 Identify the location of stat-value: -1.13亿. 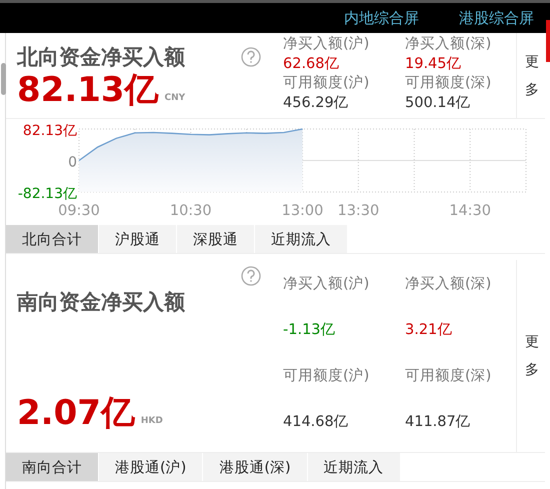
(310, 329).